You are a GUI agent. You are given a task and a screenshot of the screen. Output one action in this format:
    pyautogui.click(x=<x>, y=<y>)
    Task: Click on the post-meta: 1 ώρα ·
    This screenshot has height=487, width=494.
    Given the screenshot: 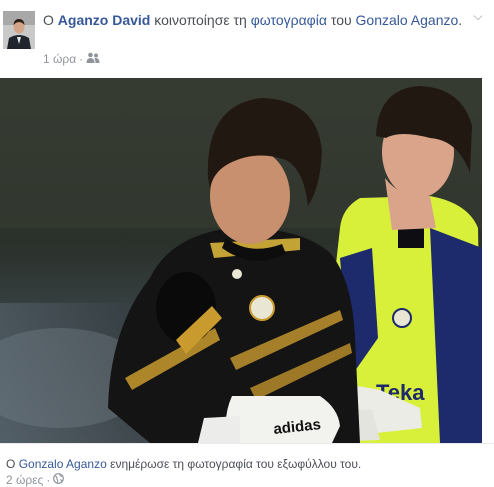 What is the action you would take?
    pyautogui.click(x=71, y=59)
    